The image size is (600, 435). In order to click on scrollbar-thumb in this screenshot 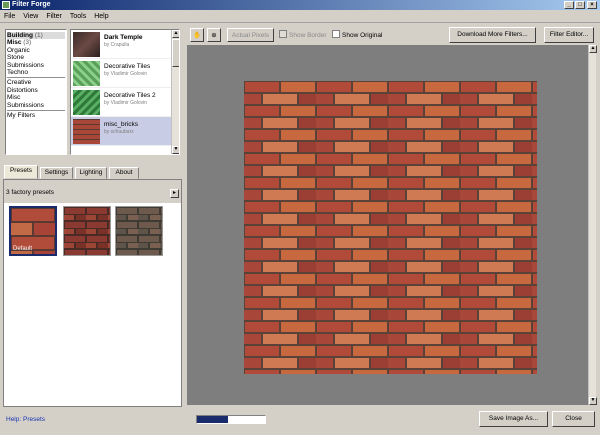, I will do `click(175, 53)`.